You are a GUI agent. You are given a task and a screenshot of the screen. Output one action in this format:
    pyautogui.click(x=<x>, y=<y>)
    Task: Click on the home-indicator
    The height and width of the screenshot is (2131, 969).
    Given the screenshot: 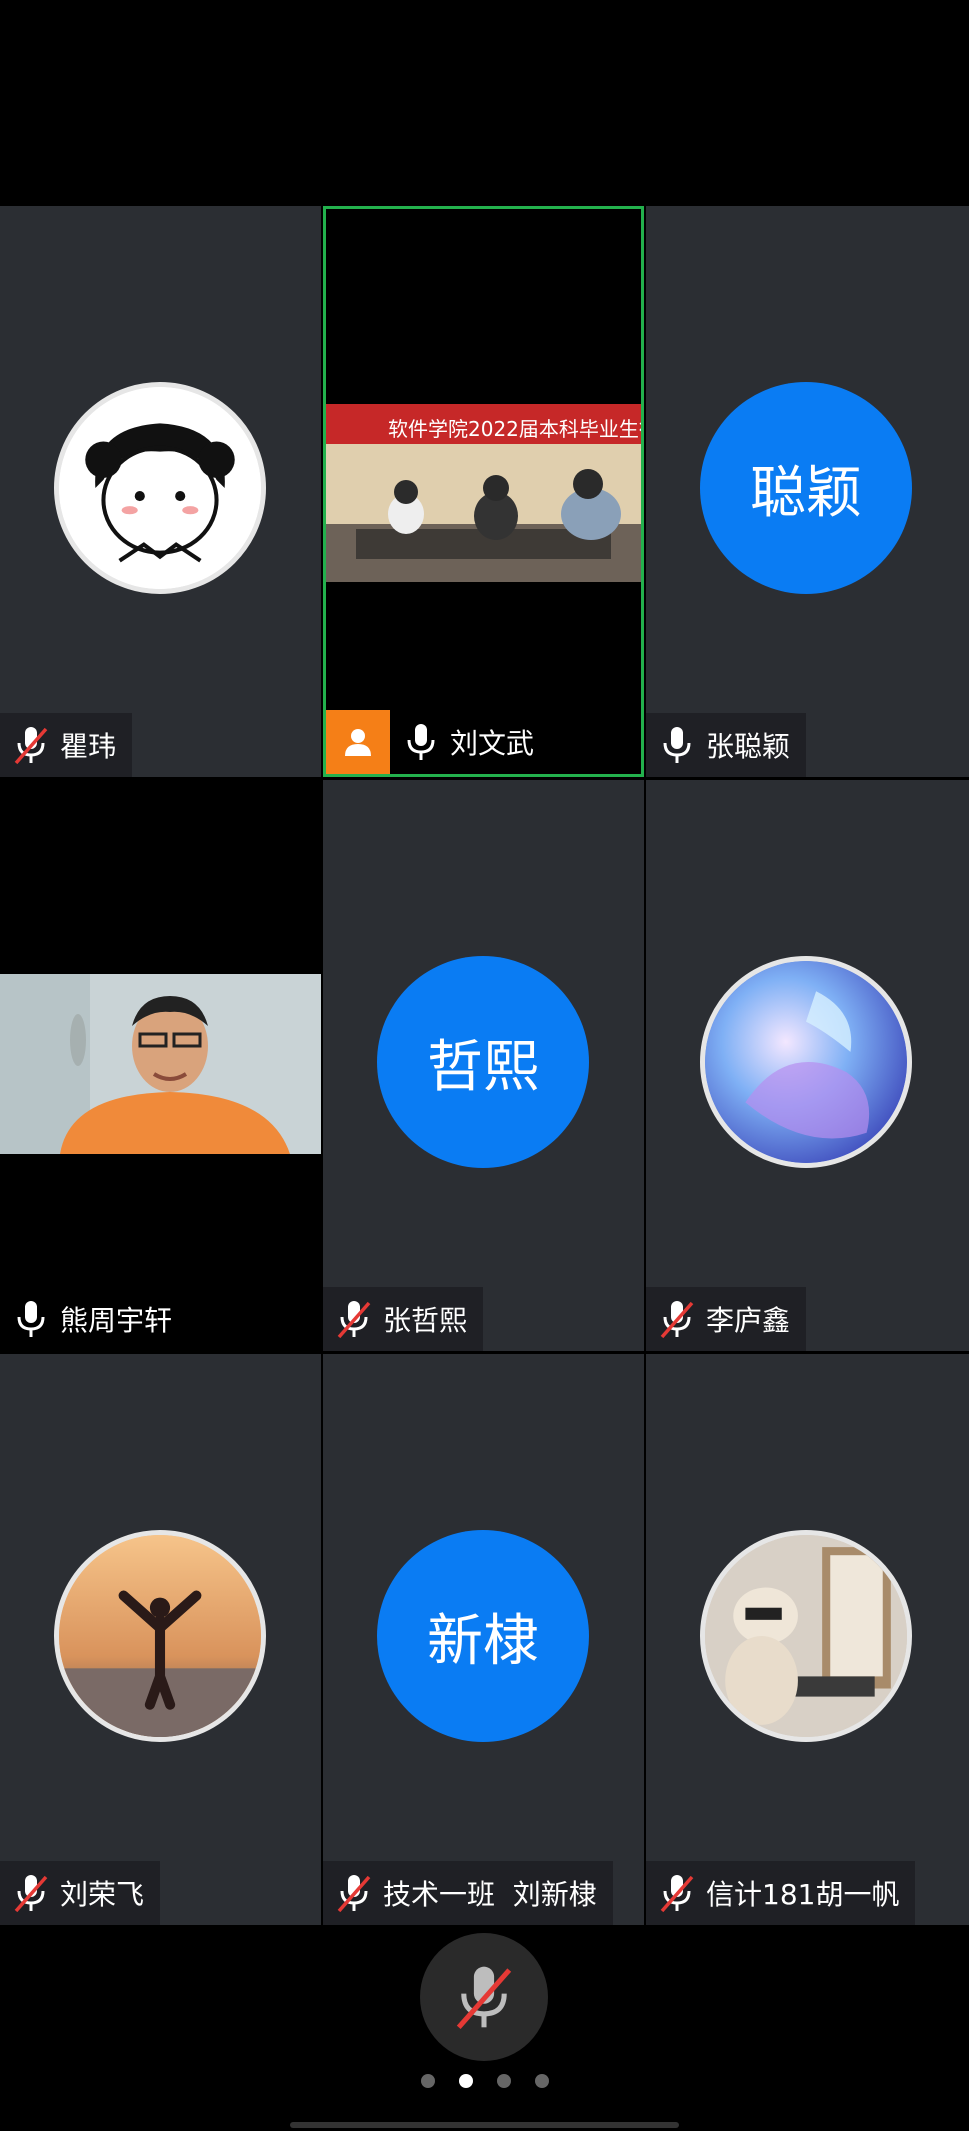 What is the action you would take?
    pyautogui.click(x=484, y=2125)
    